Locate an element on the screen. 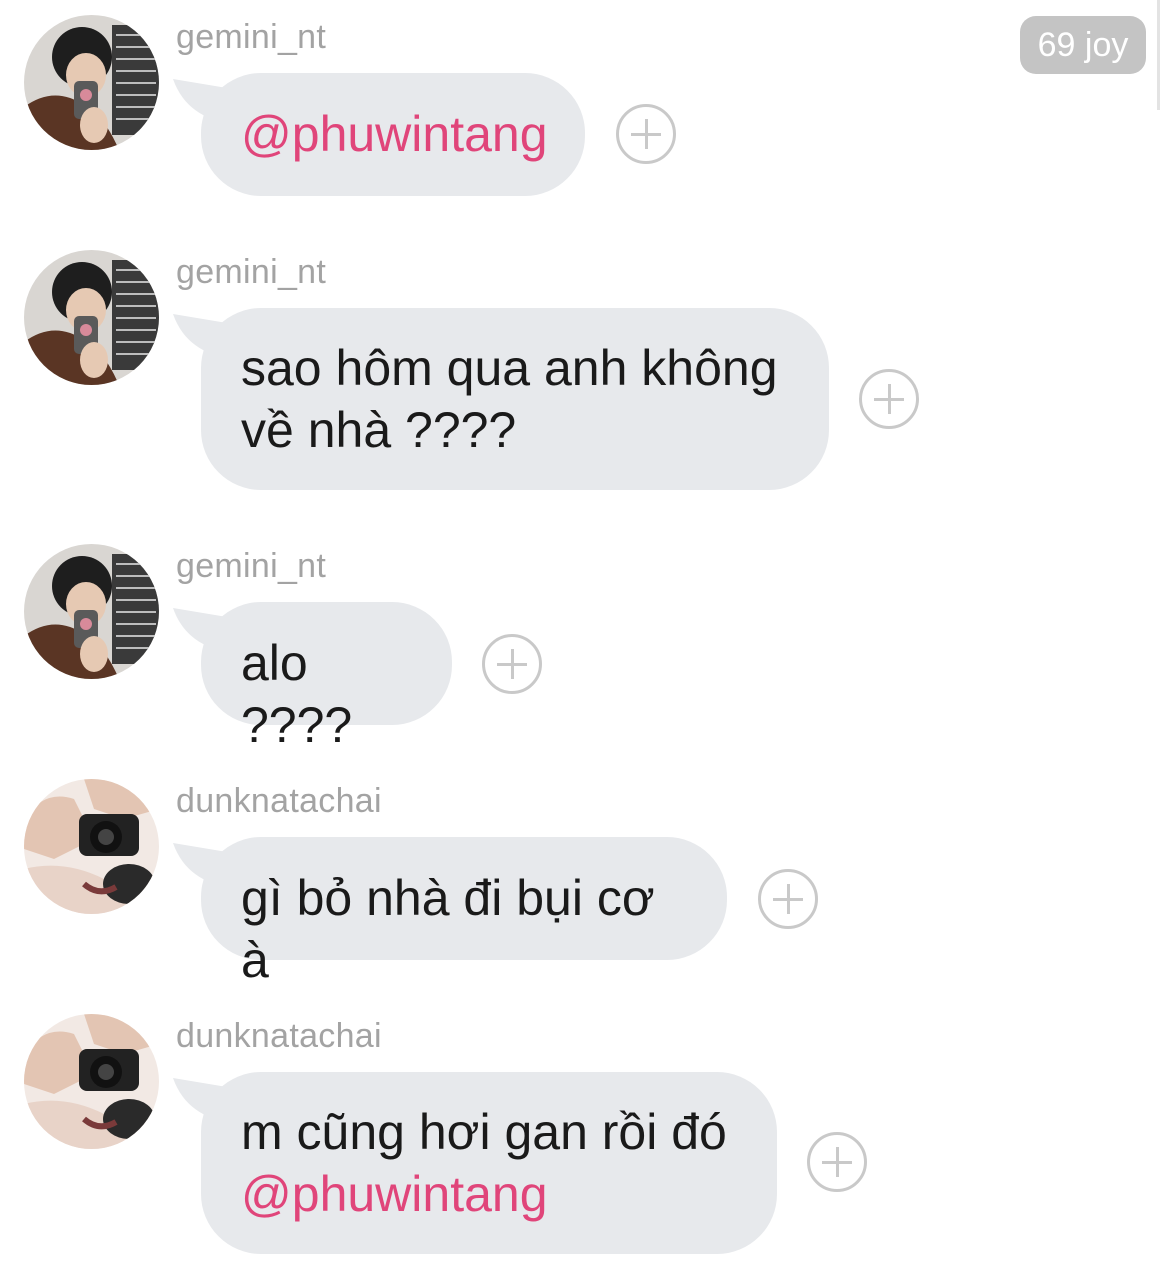 The image size is (1170, 1268). scroll-indicator is located at coordinates (1158, 55).